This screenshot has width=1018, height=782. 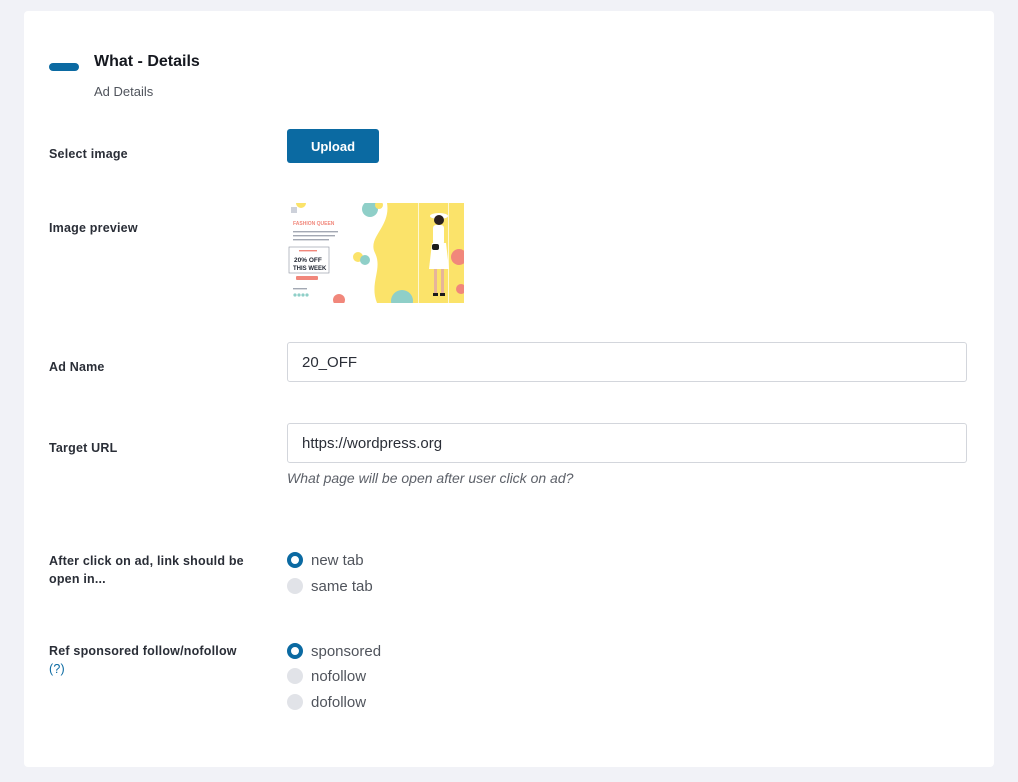 What do you see at coordinates (339, 676) in the screenshot?
I see `radio-label: nofollow` at bounding box center [339, 676].